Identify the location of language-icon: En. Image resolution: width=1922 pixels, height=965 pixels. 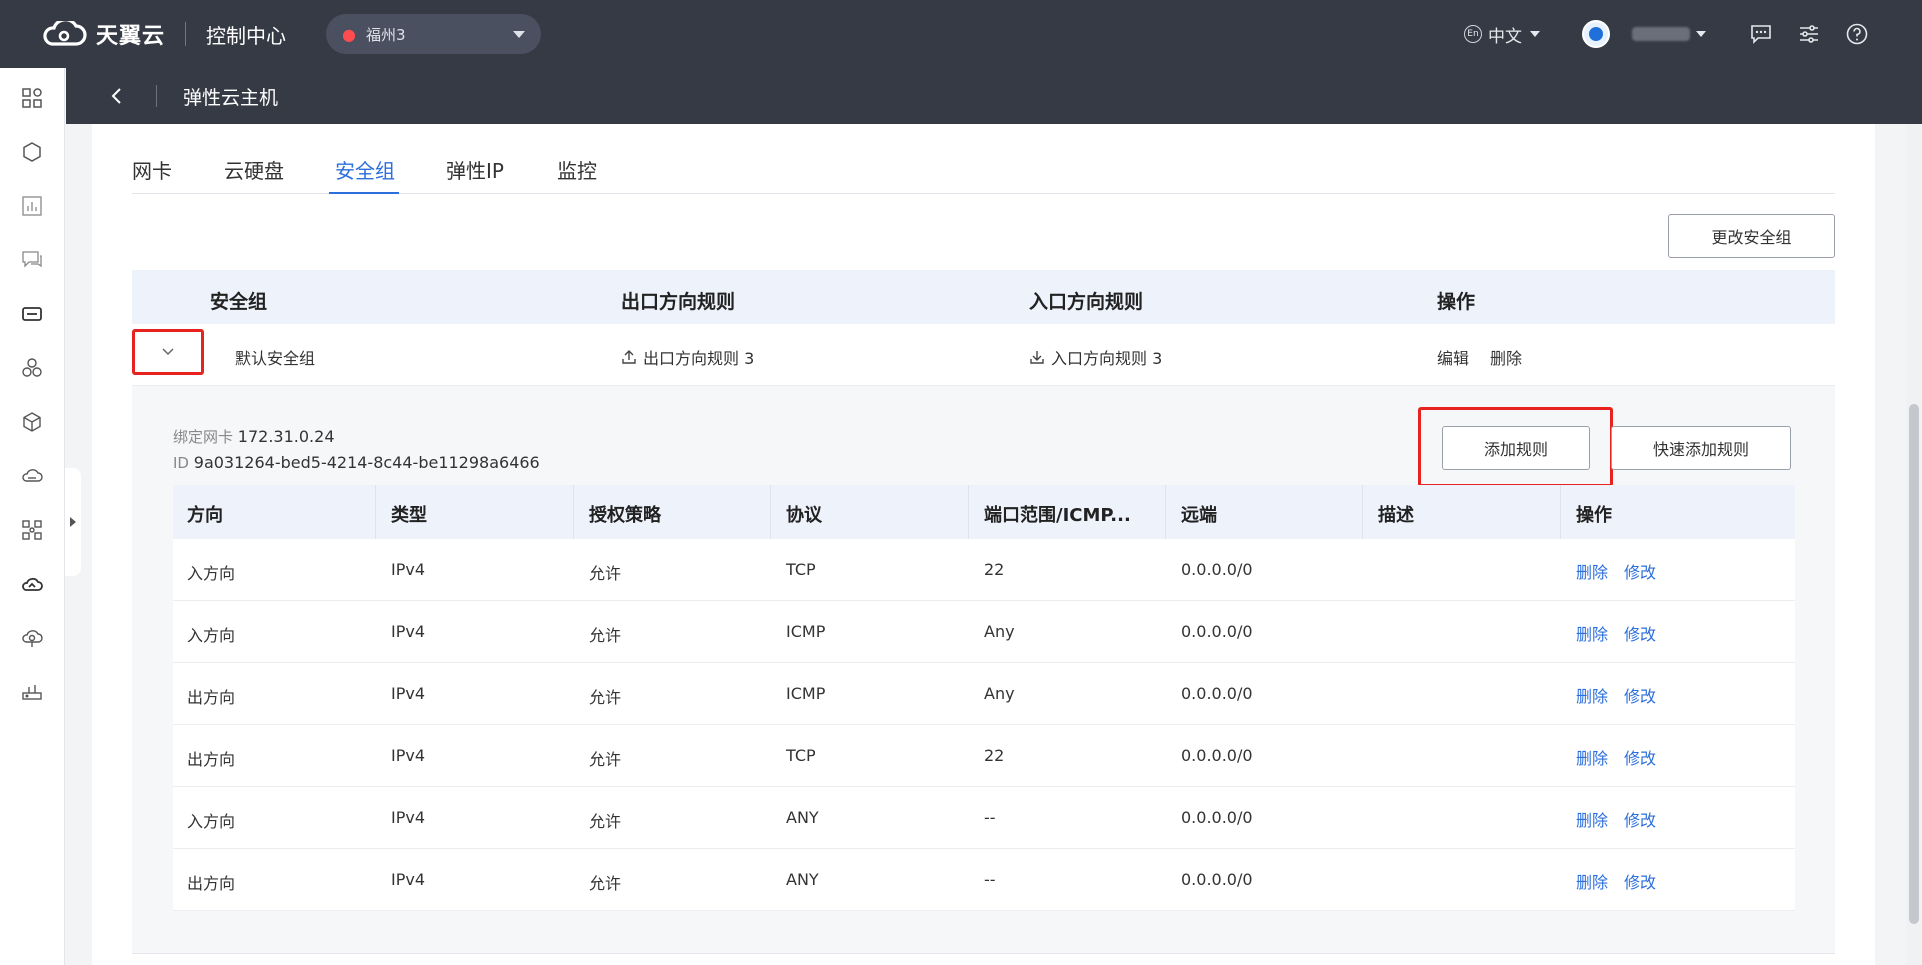
(1473, 34).